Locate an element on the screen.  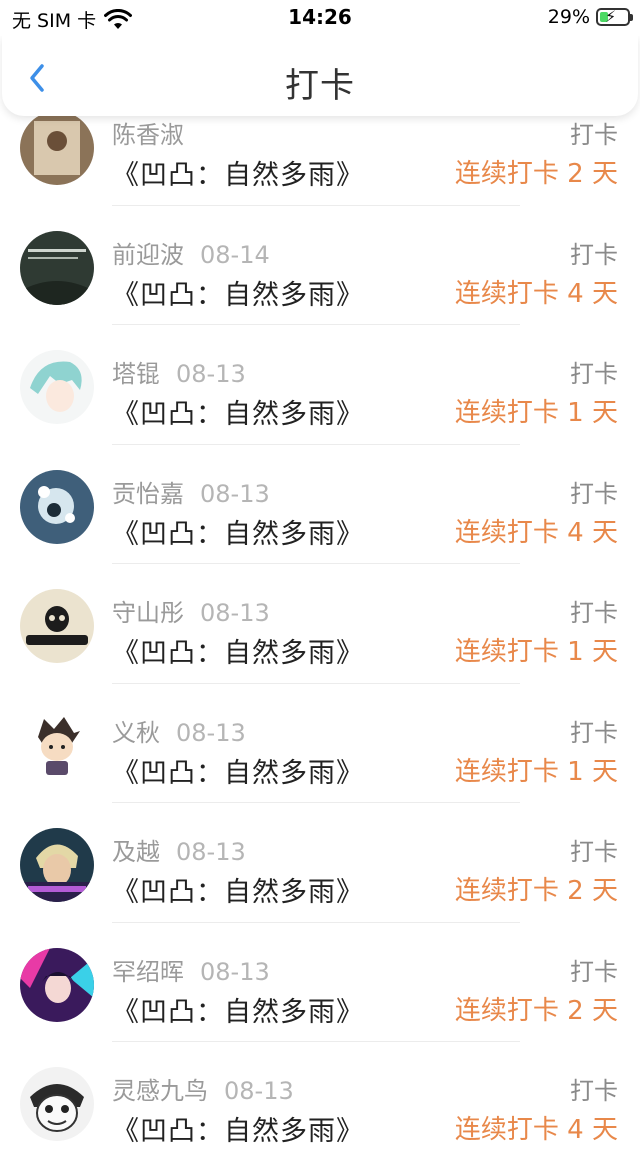
user-name: 灵感九鸟 is located at coordinates (160, 1091).